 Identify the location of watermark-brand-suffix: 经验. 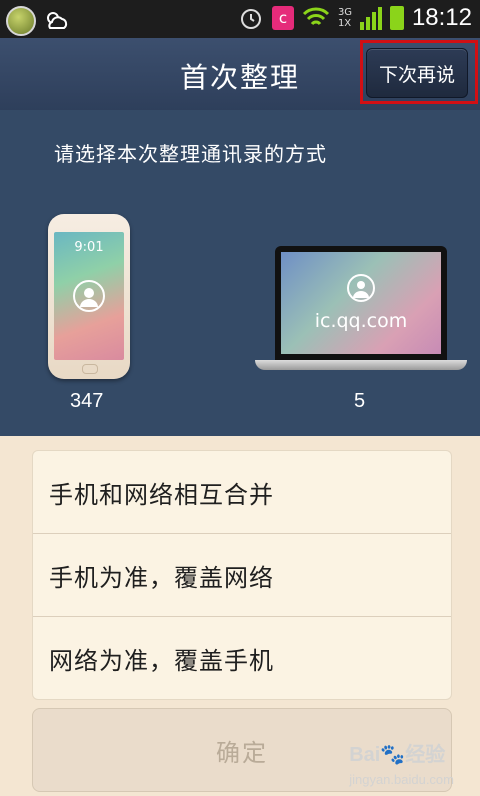
(425, 755).